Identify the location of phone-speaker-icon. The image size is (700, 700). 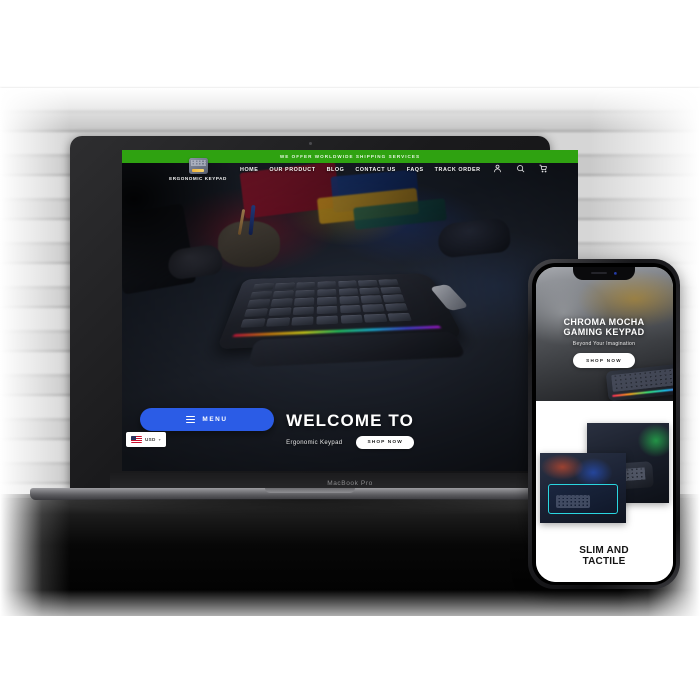
(599, 273).